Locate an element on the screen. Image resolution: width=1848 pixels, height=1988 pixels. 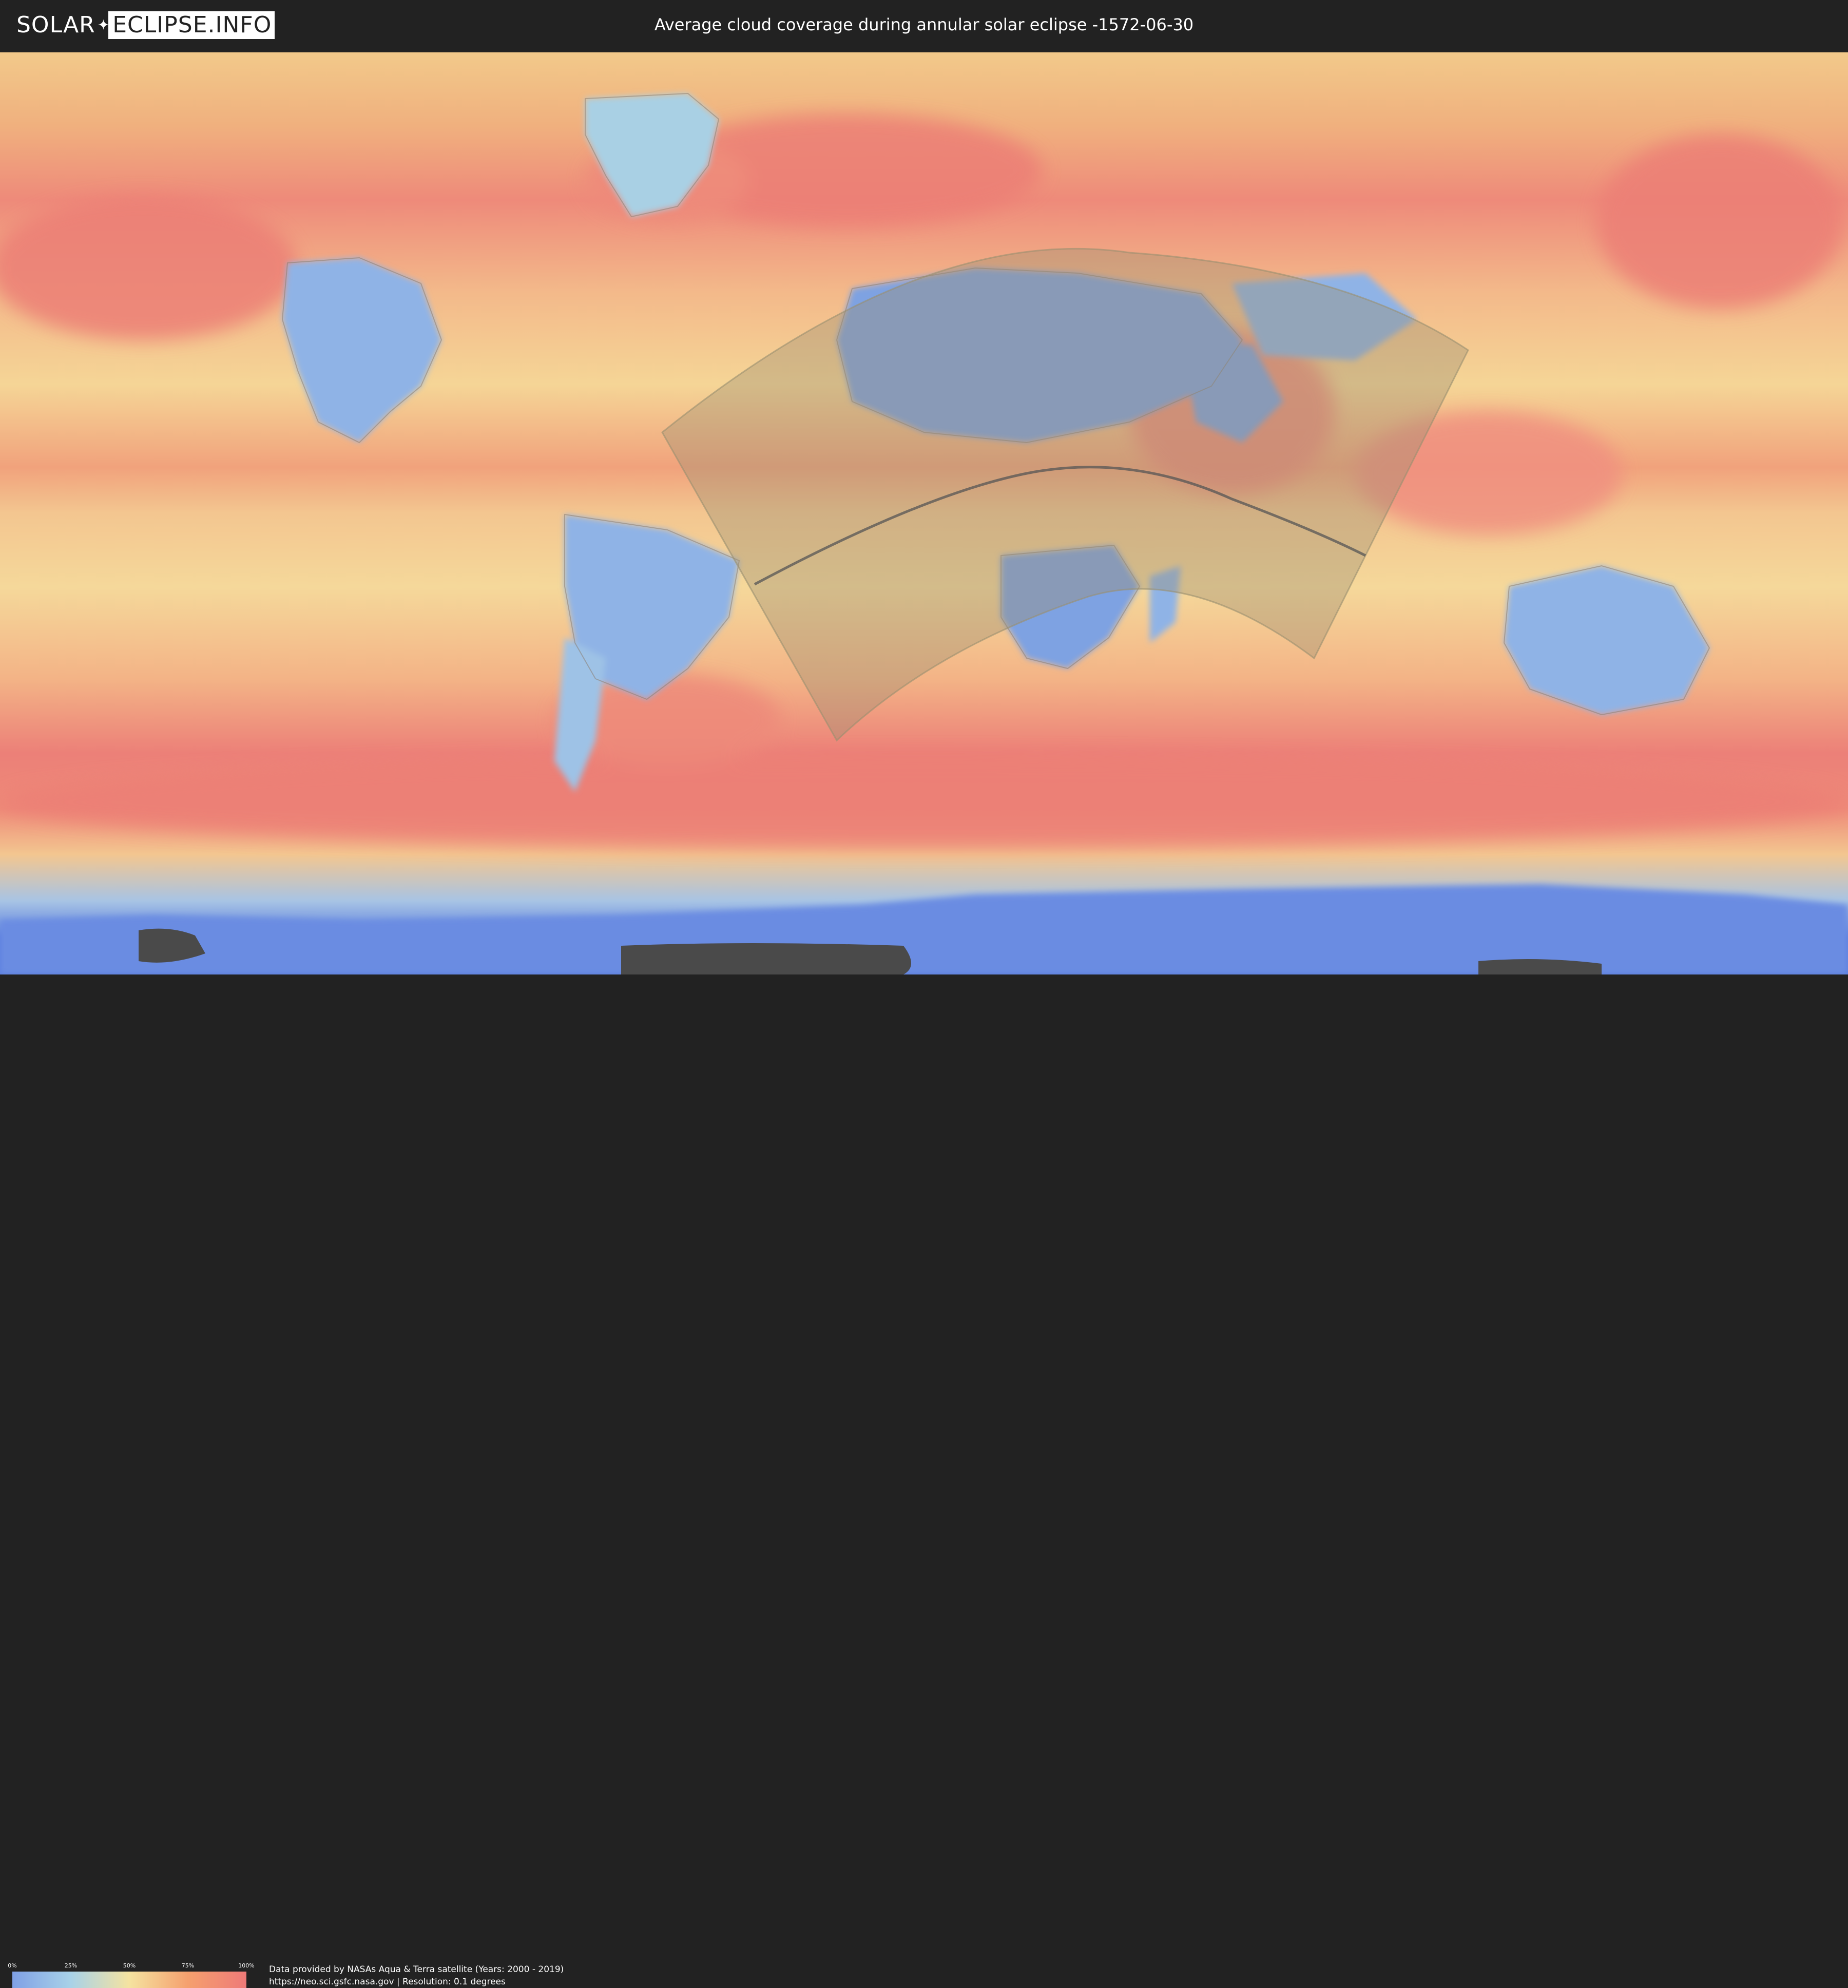
legend-tick-25: 25% is located at coordinates (71, 1966).